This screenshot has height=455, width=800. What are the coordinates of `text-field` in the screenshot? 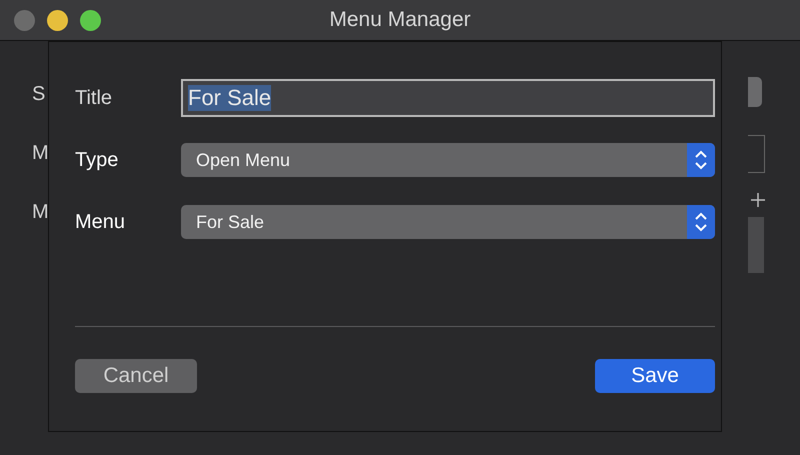 It's located at (756, 154).